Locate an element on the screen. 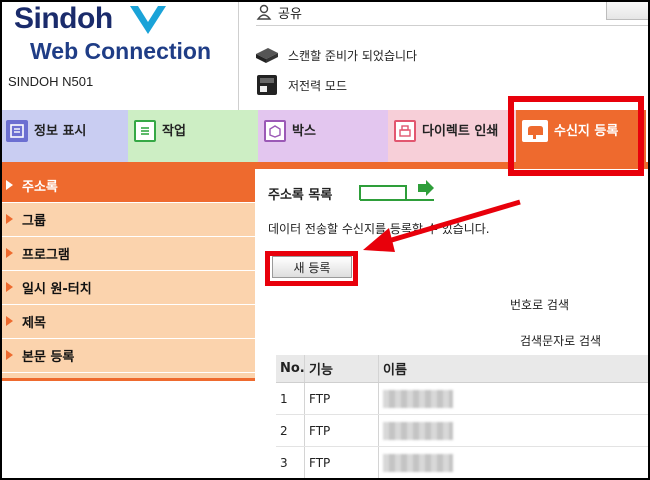  sidebar-item-group: 그룹 is located at coordinates (127, 220).